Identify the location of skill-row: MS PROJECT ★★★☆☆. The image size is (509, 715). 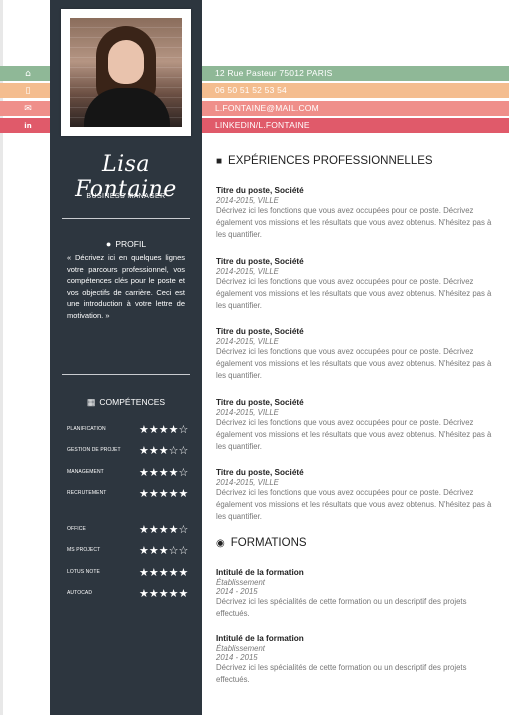
(131, 551).